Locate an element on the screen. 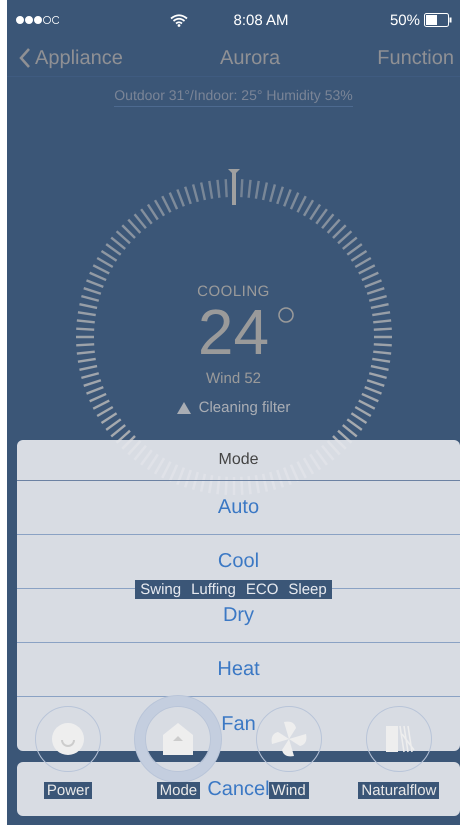 The image size is (467, 825). battery-percent: 50% is located at coordinates (405, 20).